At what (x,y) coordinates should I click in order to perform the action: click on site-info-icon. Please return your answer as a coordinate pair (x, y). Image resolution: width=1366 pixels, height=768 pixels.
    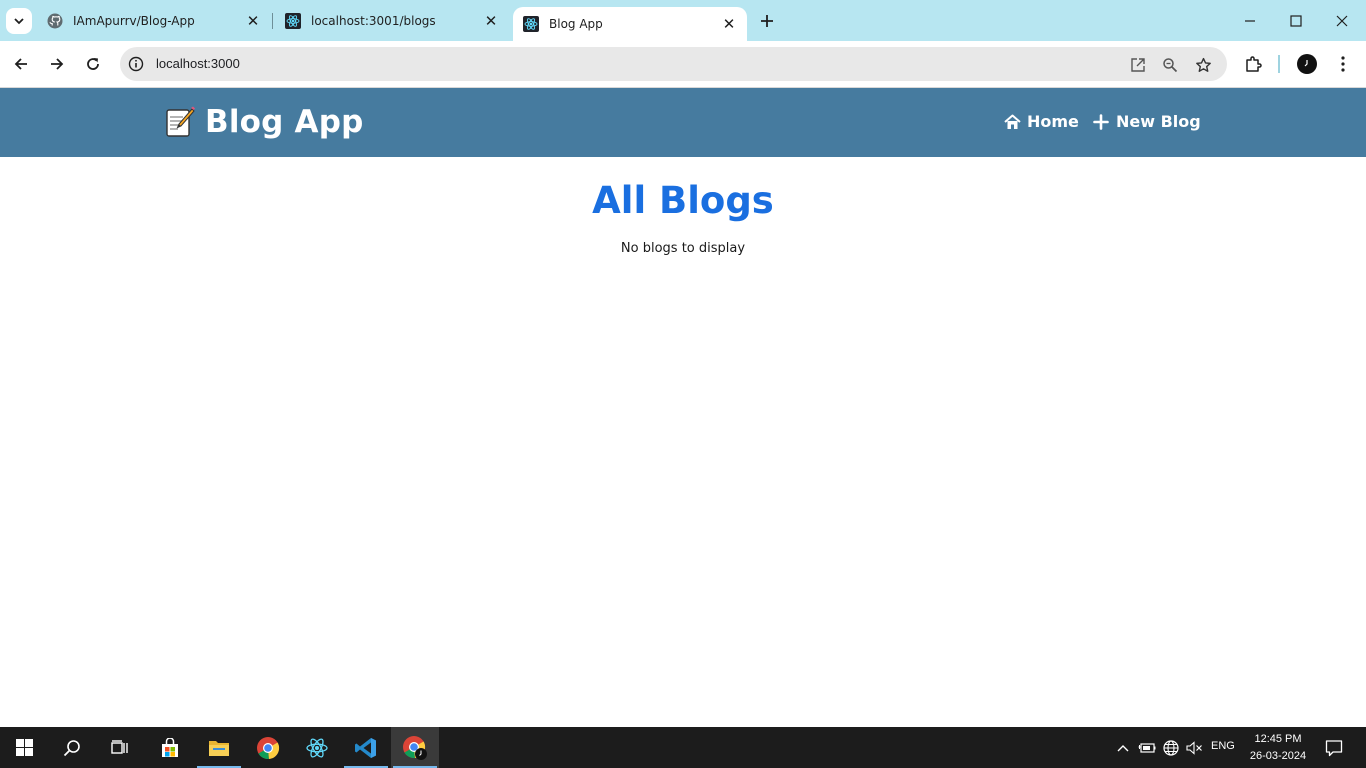
    Looking at the image, I should click on (136, 64).